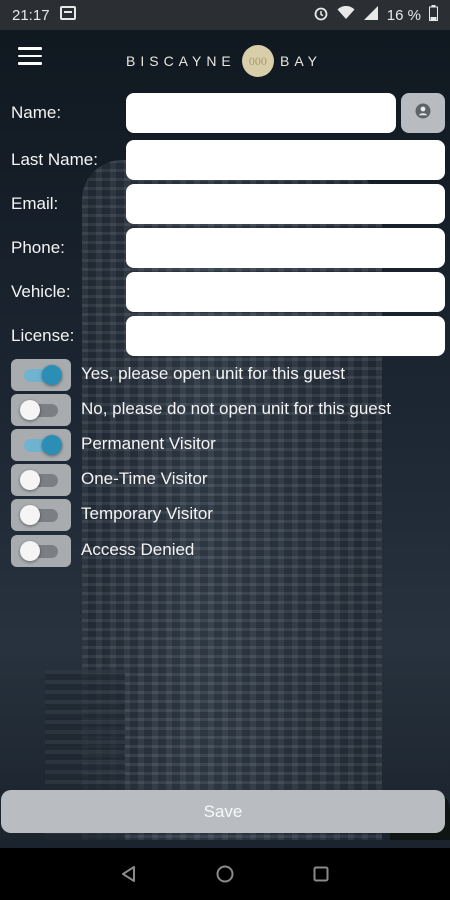 Image resolution: width=450 pixels, height=900 pixels. I want to click on last-name-label: Last Name:, so click(54, 159).